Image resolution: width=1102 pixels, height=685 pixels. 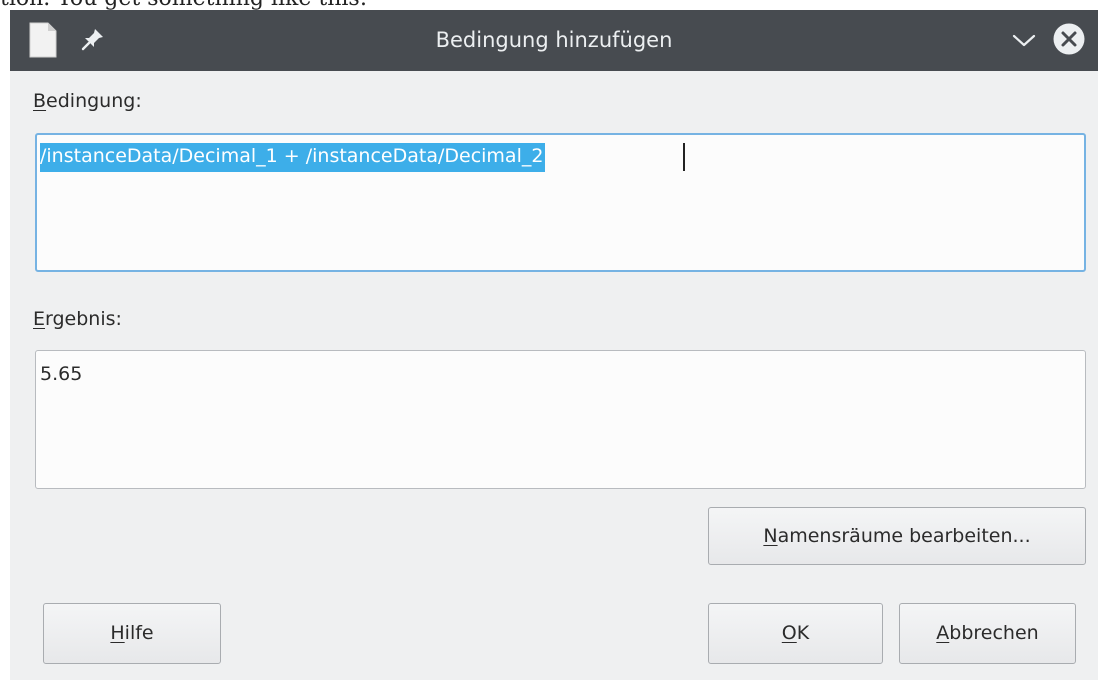 What do you see at coordinates (684, 157) in the screenshot?
I see `text-caret` at bounding box center [684, 157].